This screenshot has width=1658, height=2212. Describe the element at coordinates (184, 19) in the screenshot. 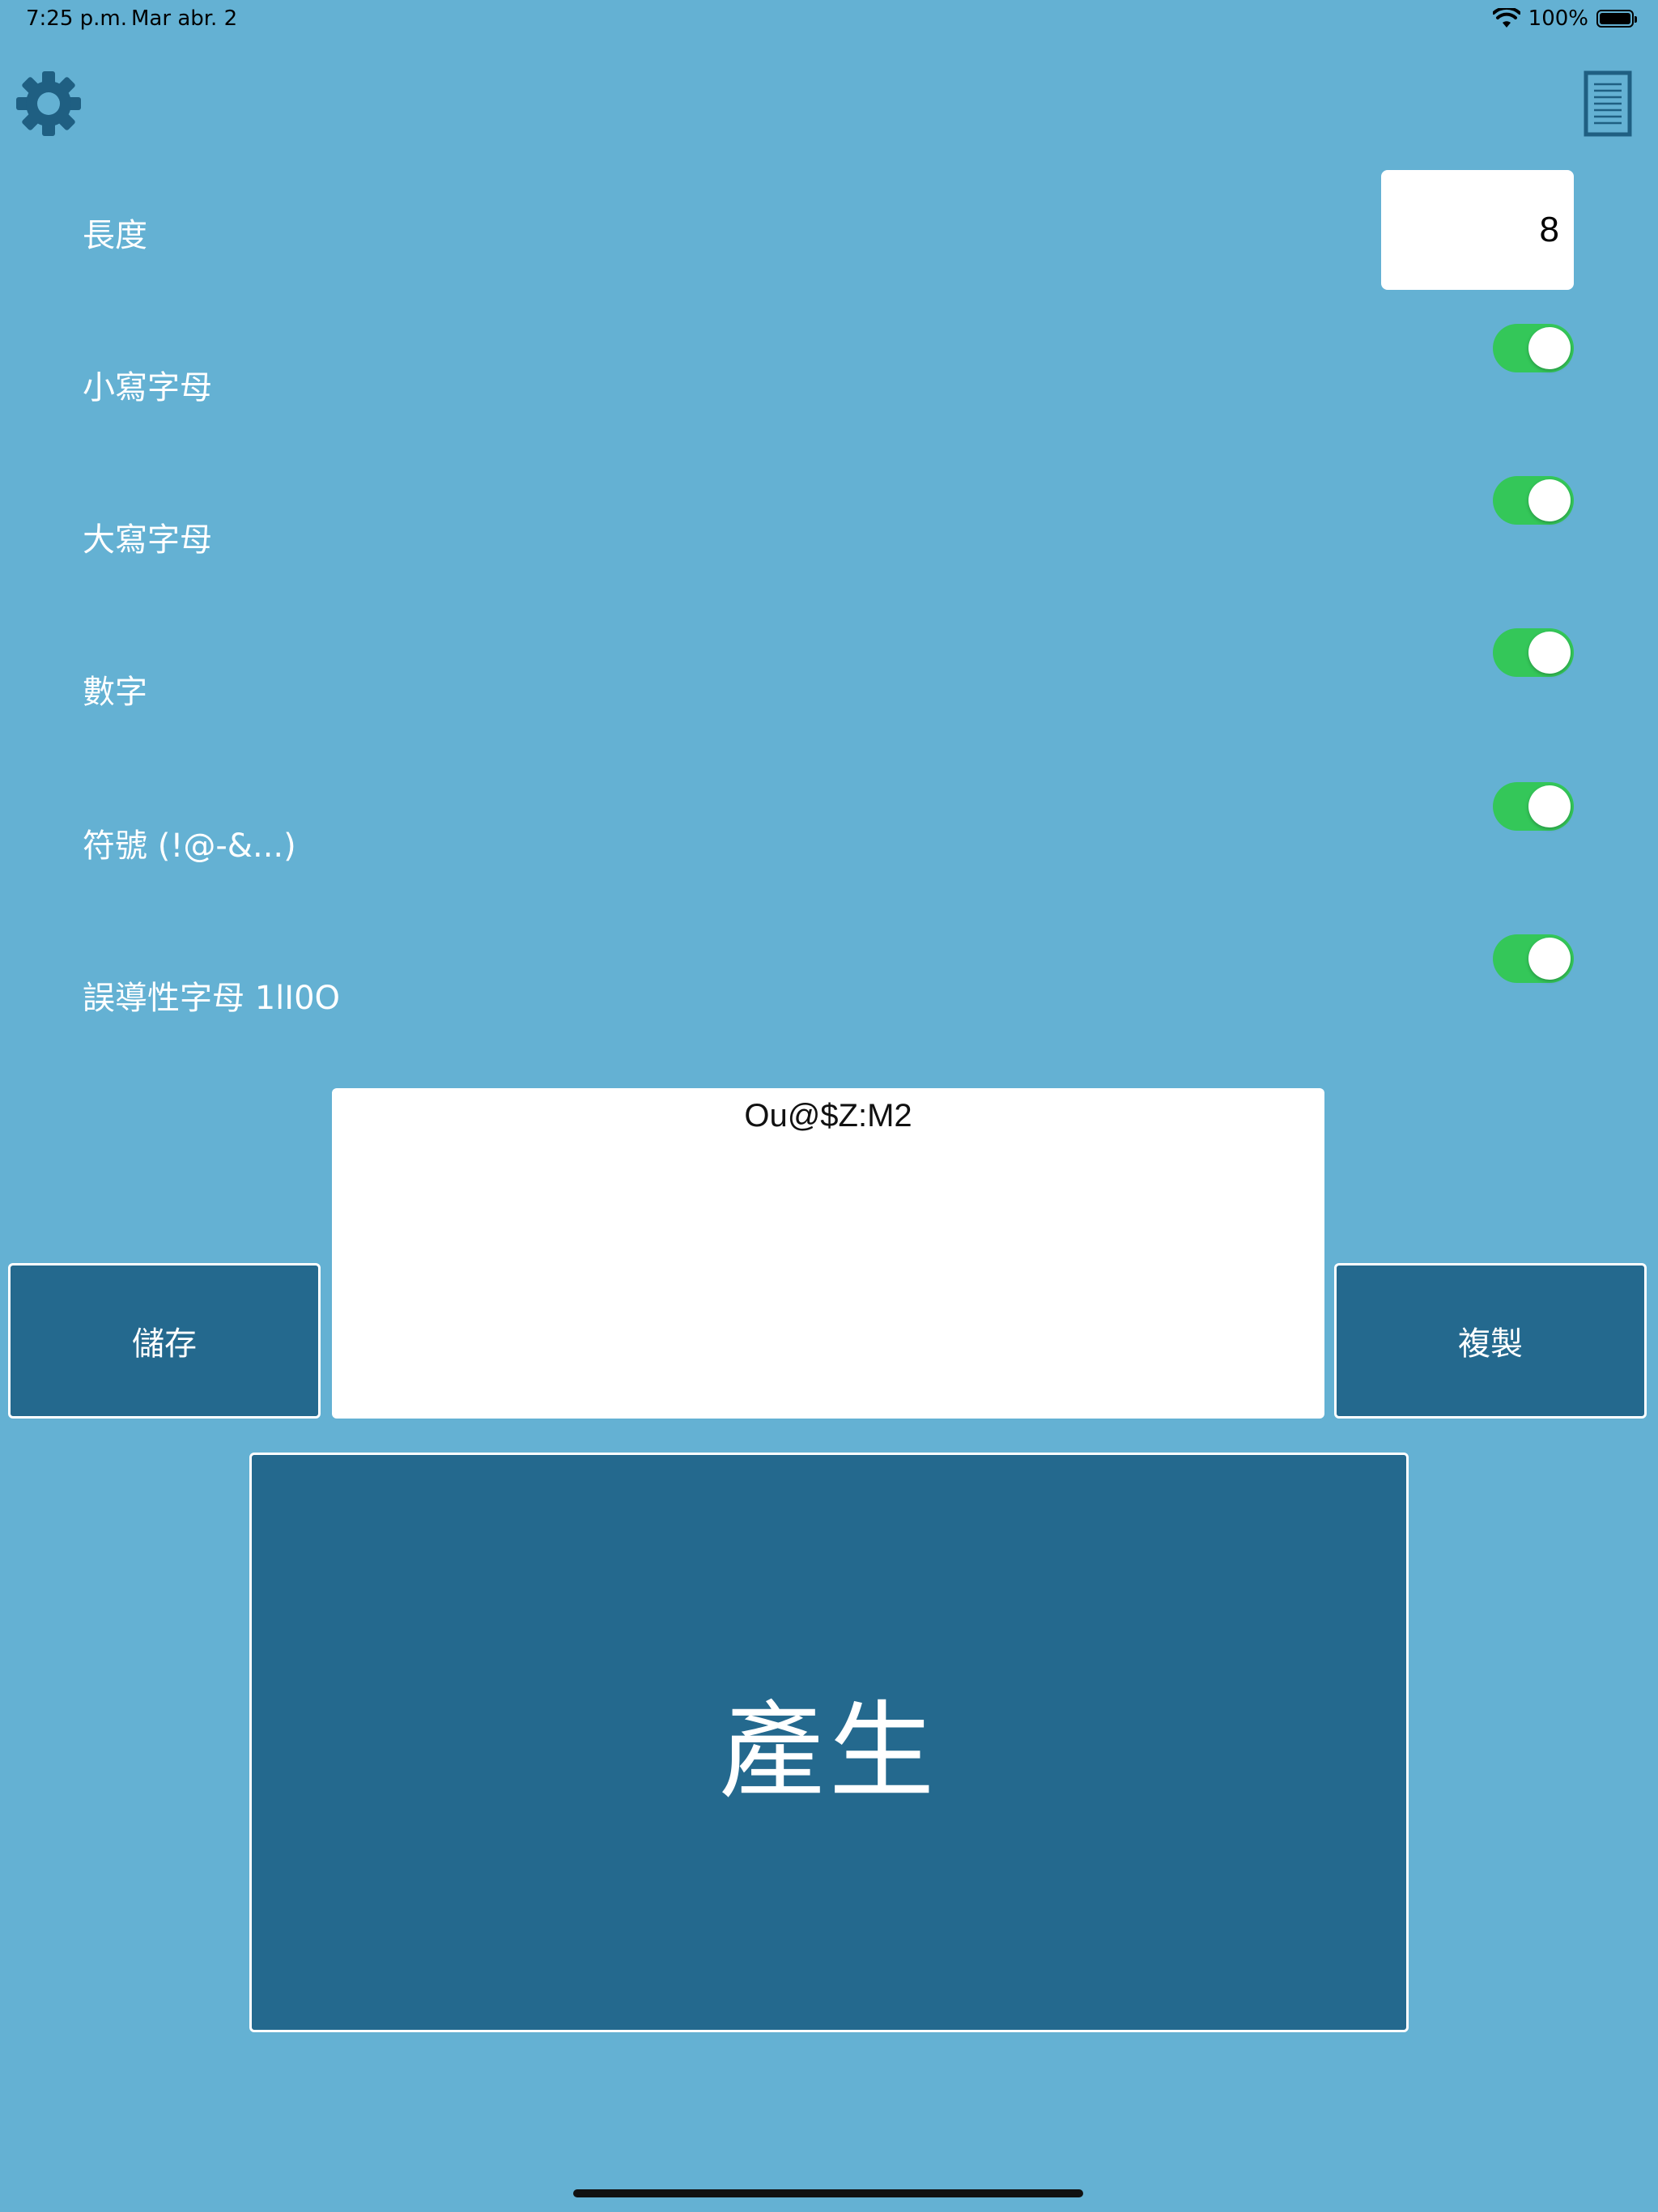

I see `status-date: Mar abr. 2` at that location.